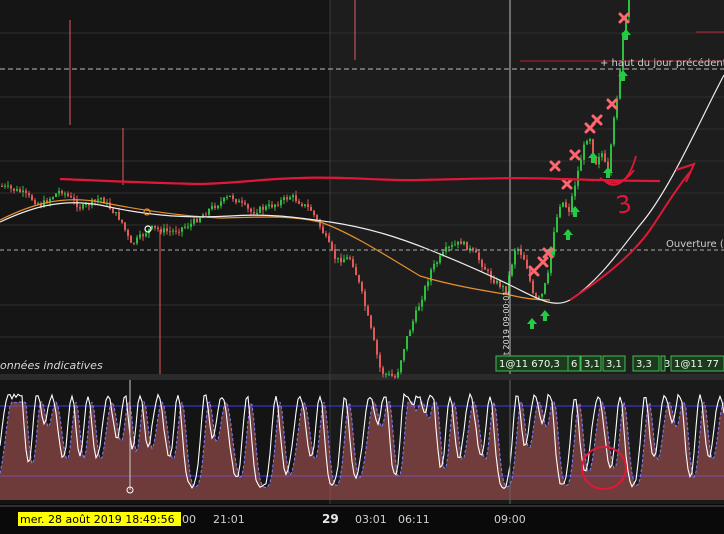 The height and width of the screenshot is (534, 724). I want to click on order-label: 1@11 77, so click(696, 364).